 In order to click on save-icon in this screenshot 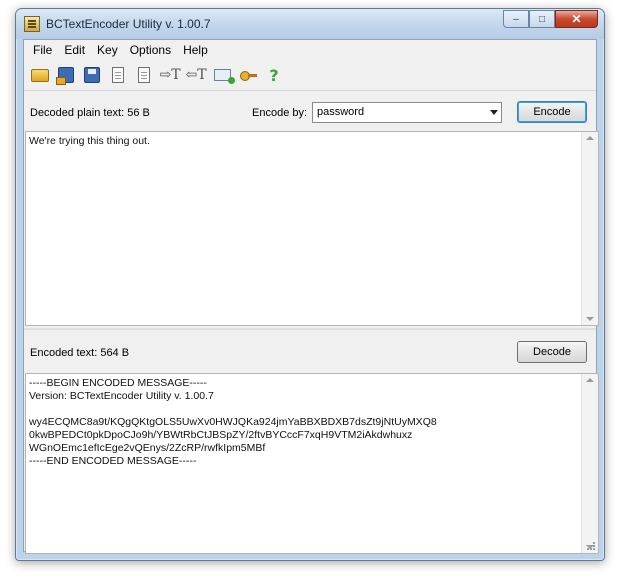, I will do `click(92, 75)`.